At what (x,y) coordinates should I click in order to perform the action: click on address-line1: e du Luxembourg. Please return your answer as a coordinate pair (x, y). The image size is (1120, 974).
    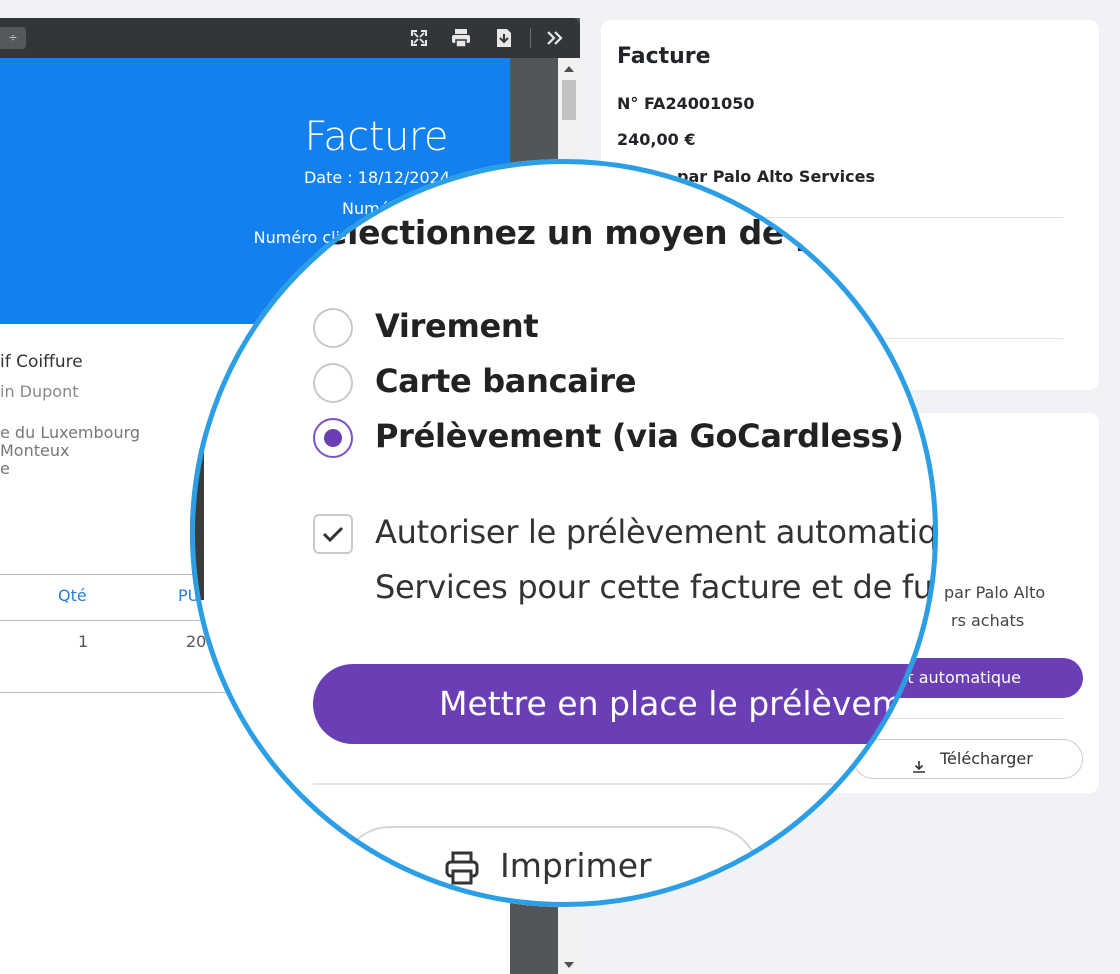
    Looking at the image, I should click on (70, 432).